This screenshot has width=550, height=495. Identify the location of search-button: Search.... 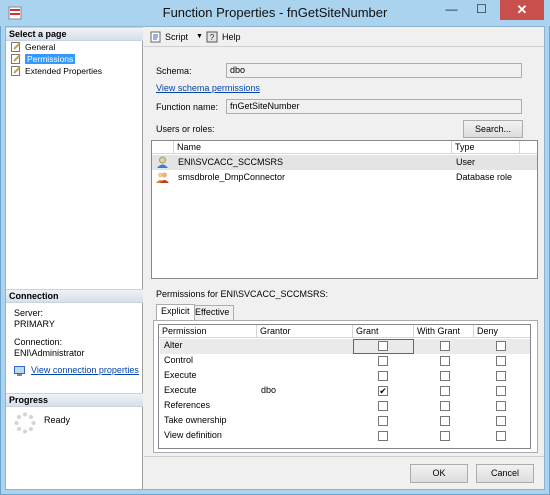
(493, 129).